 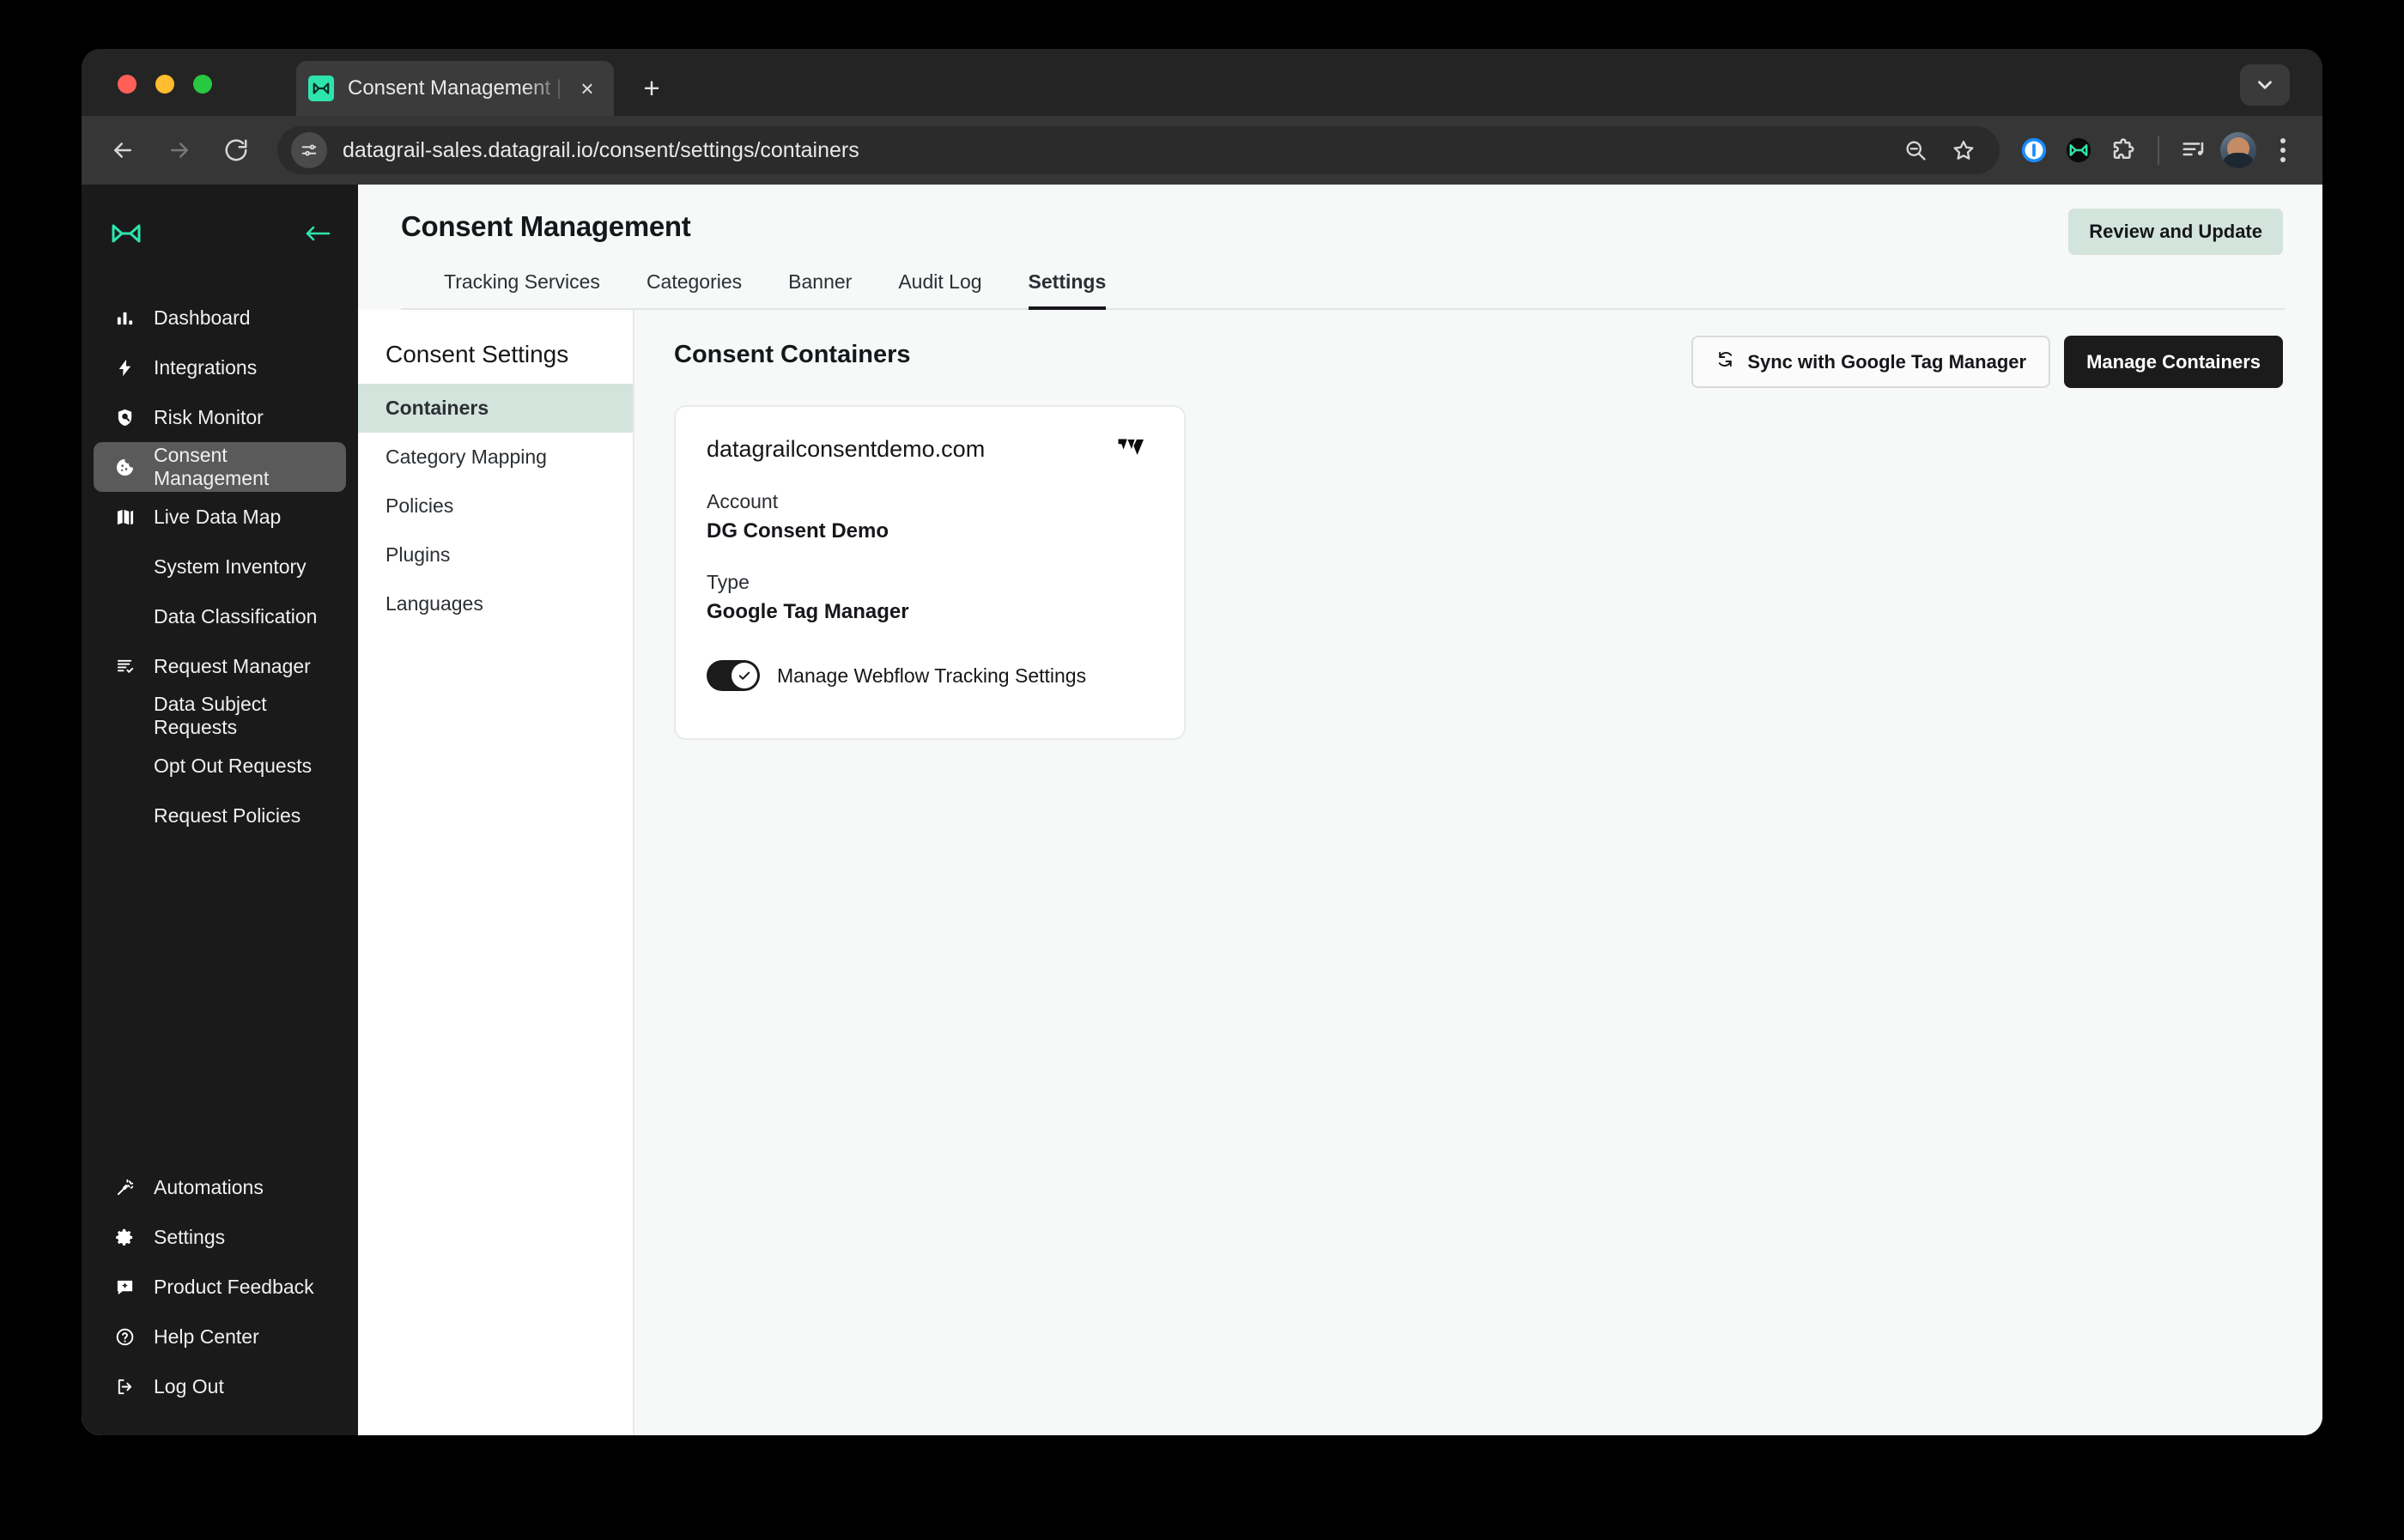 I want to click on sidebar-item-product-feedback: Product Feedback, so click(x=220, y=1287).